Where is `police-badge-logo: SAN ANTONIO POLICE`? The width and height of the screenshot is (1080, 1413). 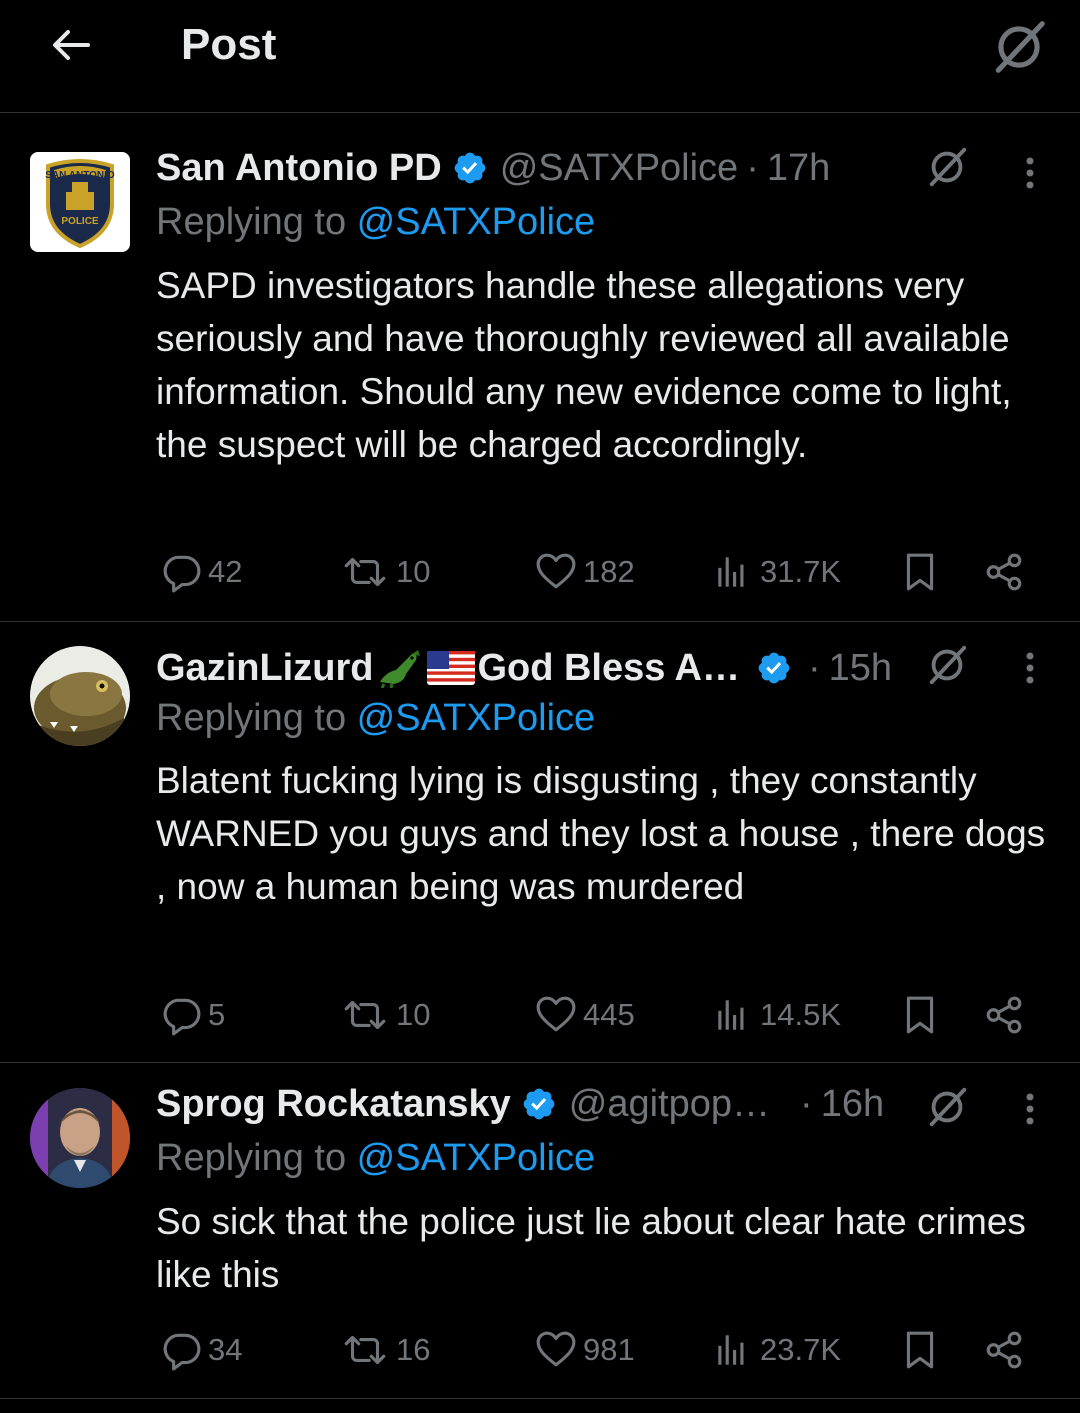
police-badge-logo: SAN ANTONIO POLICE is located at coordinates (80, 204).